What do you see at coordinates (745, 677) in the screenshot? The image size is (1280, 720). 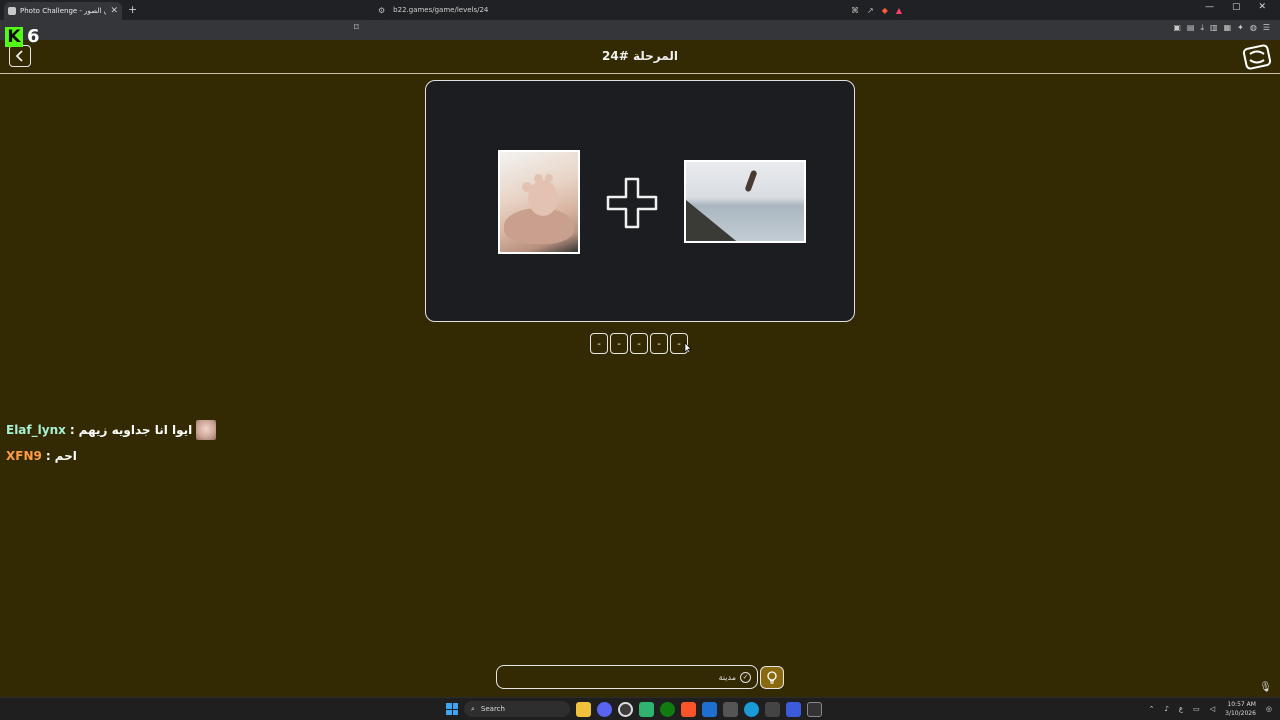 I see `submit-check-icon: ✓` at bounding box center [745, 677].